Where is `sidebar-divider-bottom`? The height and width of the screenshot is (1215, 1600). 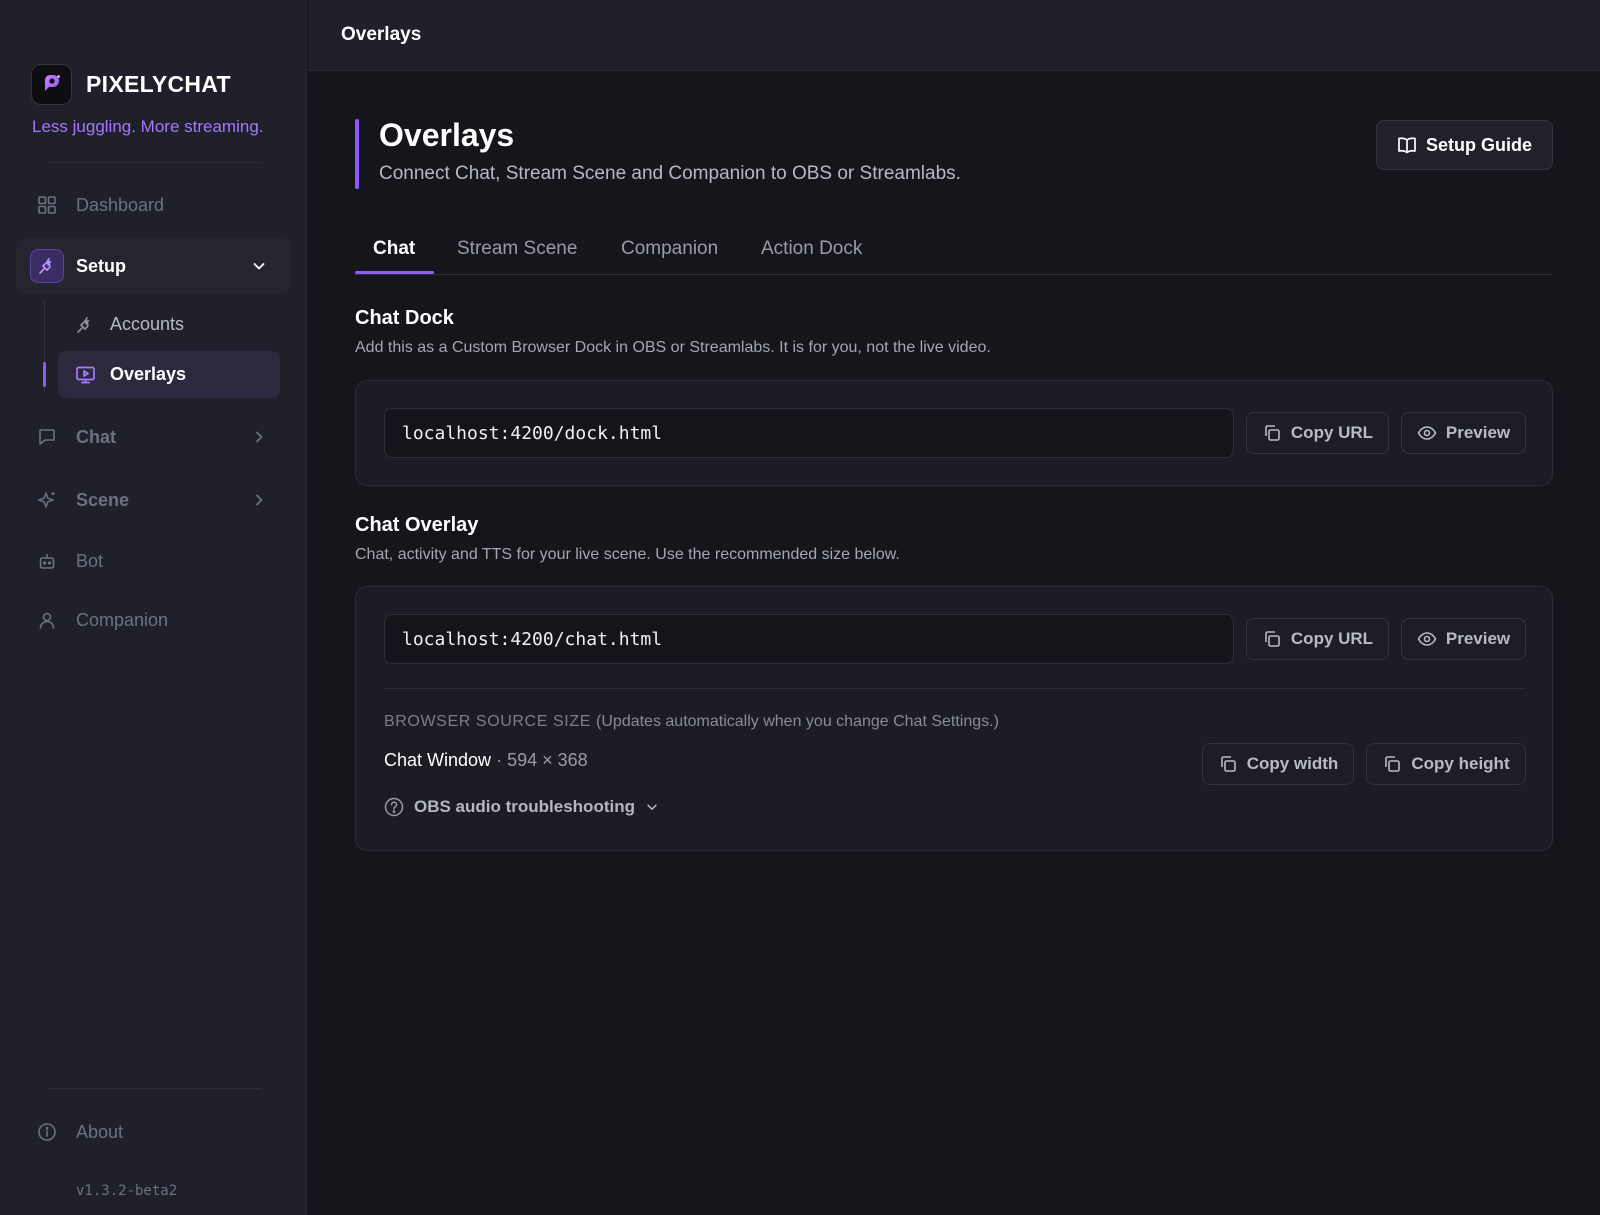
sidebar-divider-bottom is located at coordinates (154, 1088).